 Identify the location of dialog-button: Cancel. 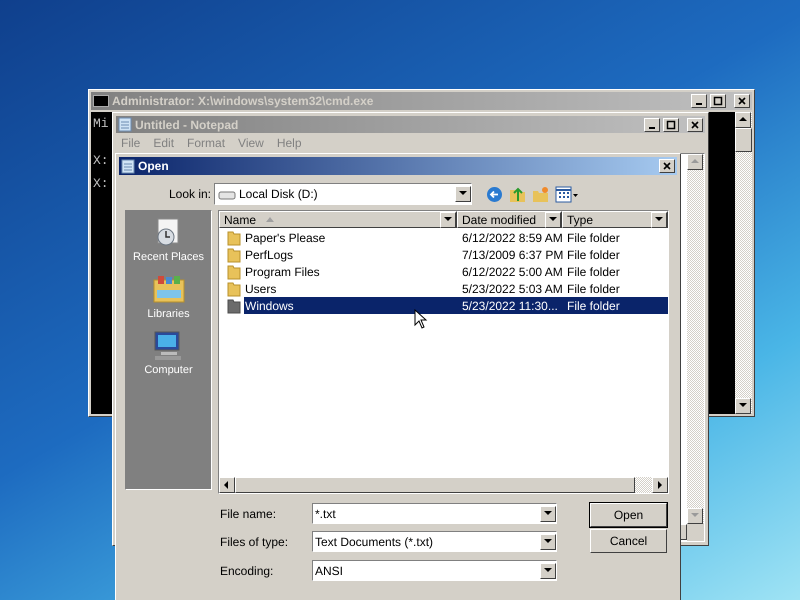
(628, 541).